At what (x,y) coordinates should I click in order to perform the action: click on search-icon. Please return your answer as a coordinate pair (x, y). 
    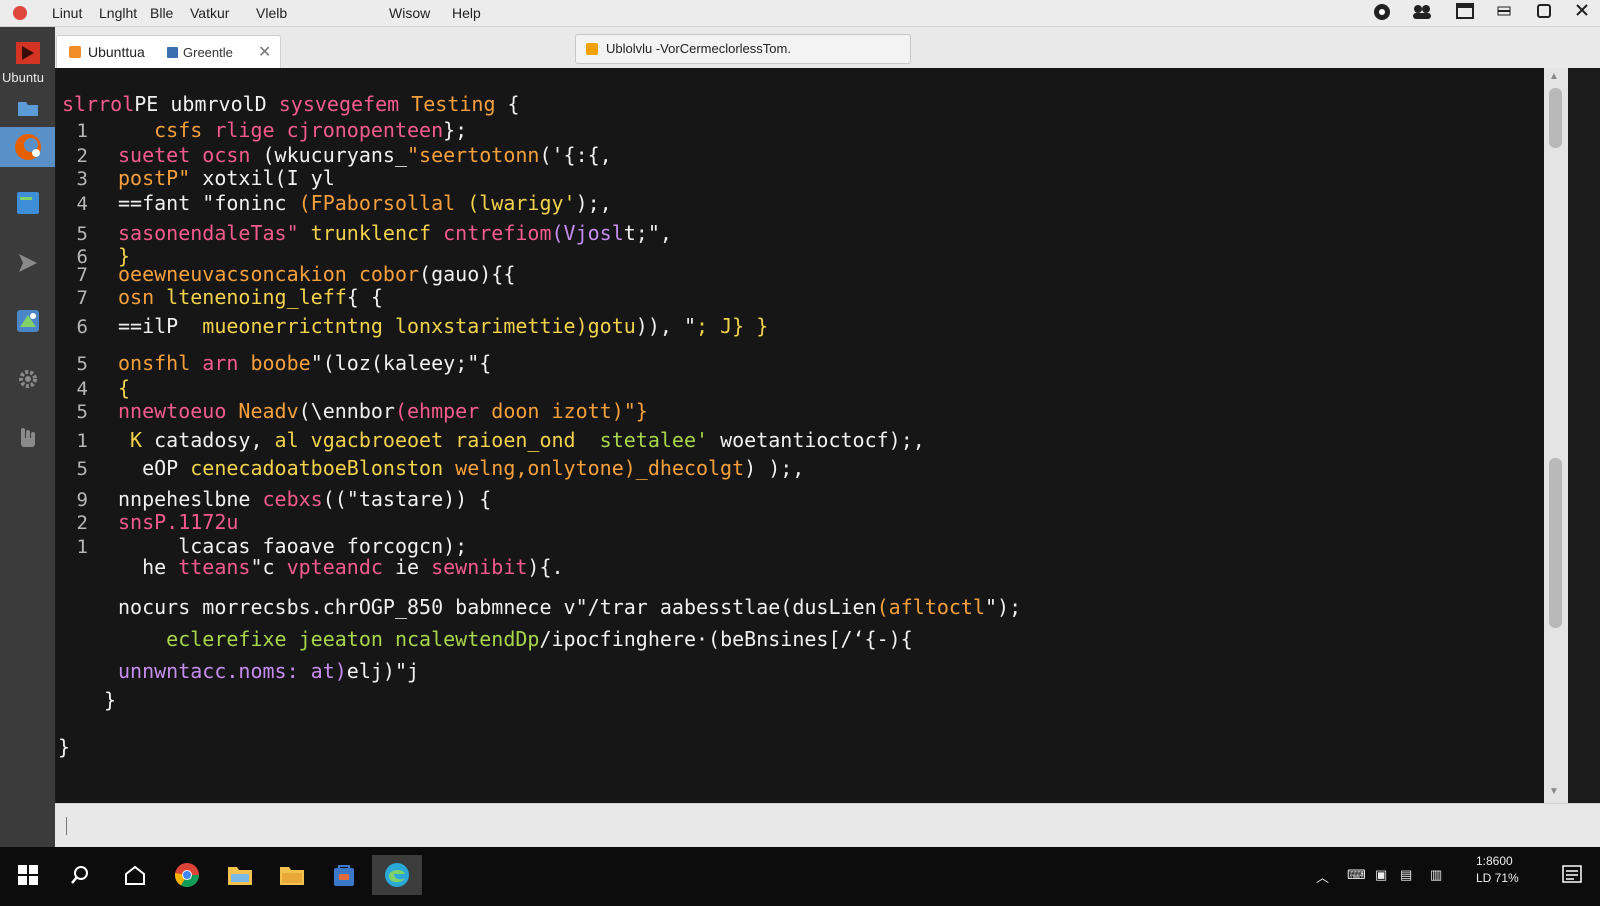
    Looking at the image, I should click on (80, 875).